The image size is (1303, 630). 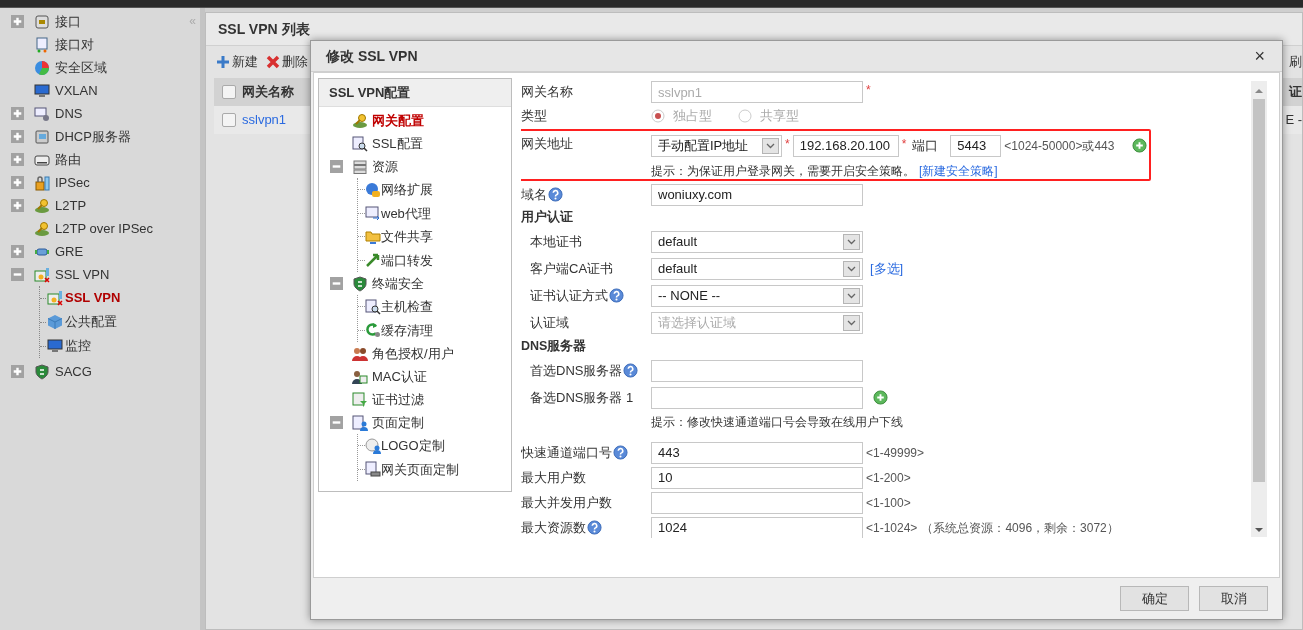 I want to click on scrollbar, so click(x=1259, y=309).